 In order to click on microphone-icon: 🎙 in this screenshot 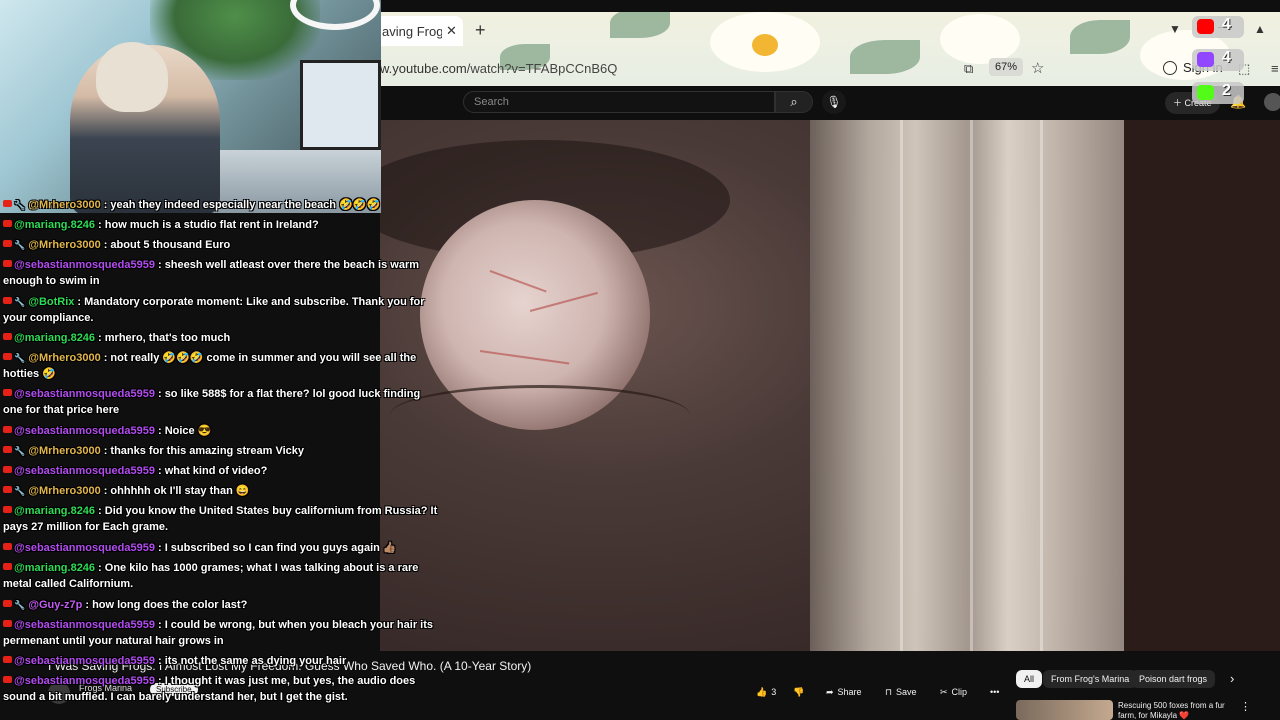, I will do `click(834, 102)`.